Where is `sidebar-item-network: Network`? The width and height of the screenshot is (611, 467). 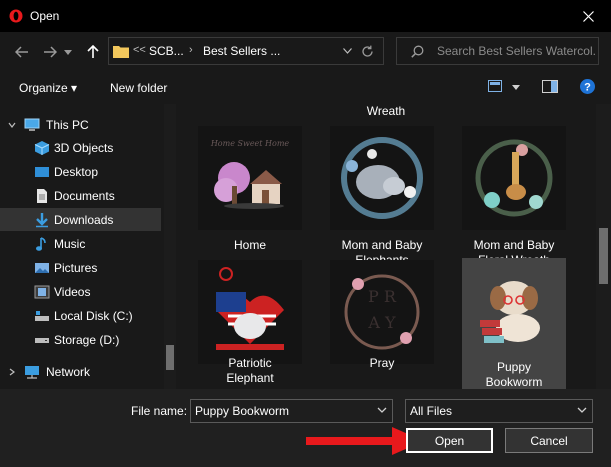
sidebar-item-network: Network is located at coordinates (80, 371).